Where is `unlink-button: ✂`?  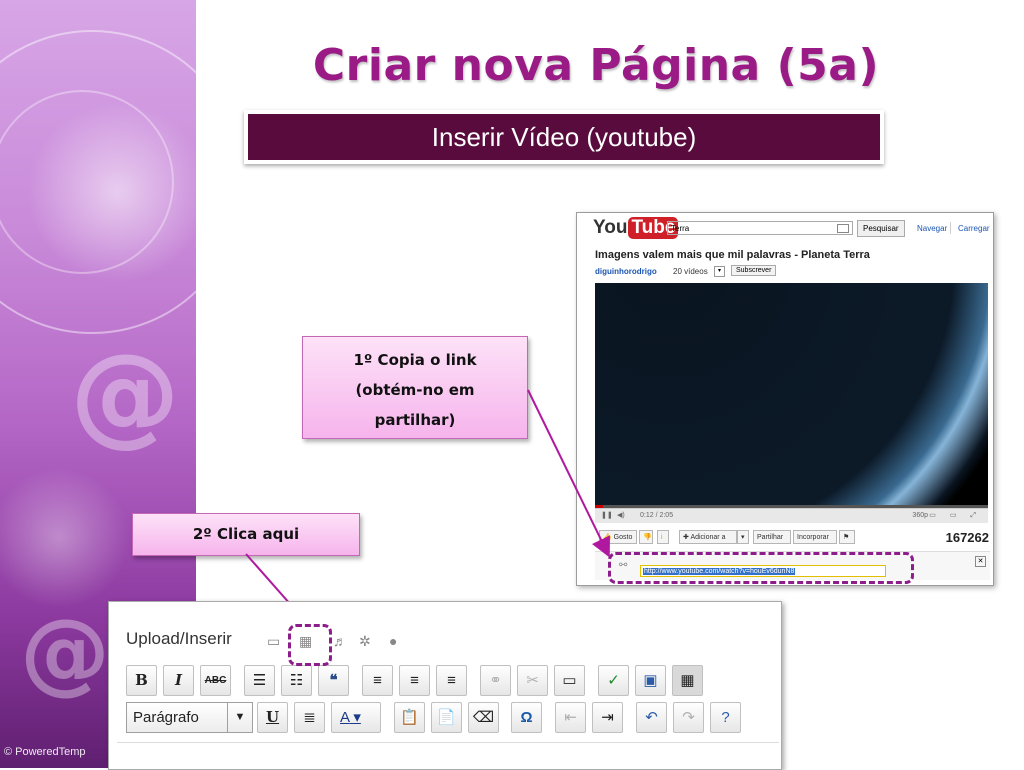
unlink-button: ✂ is located at coordinates (532, 680).